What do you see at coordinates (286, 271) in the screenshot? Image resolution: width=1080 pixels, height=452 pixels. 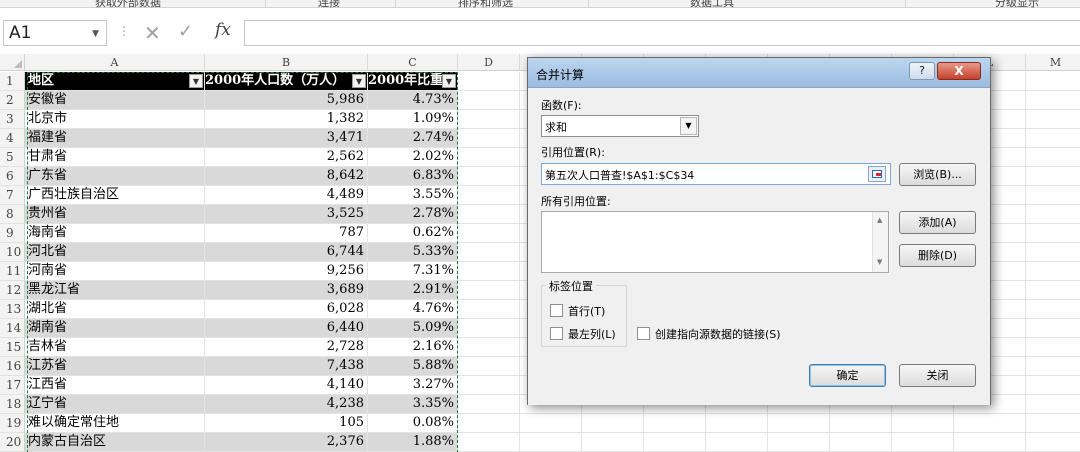 I see `table-cell: 9,256` at bounding box center [286, 271].